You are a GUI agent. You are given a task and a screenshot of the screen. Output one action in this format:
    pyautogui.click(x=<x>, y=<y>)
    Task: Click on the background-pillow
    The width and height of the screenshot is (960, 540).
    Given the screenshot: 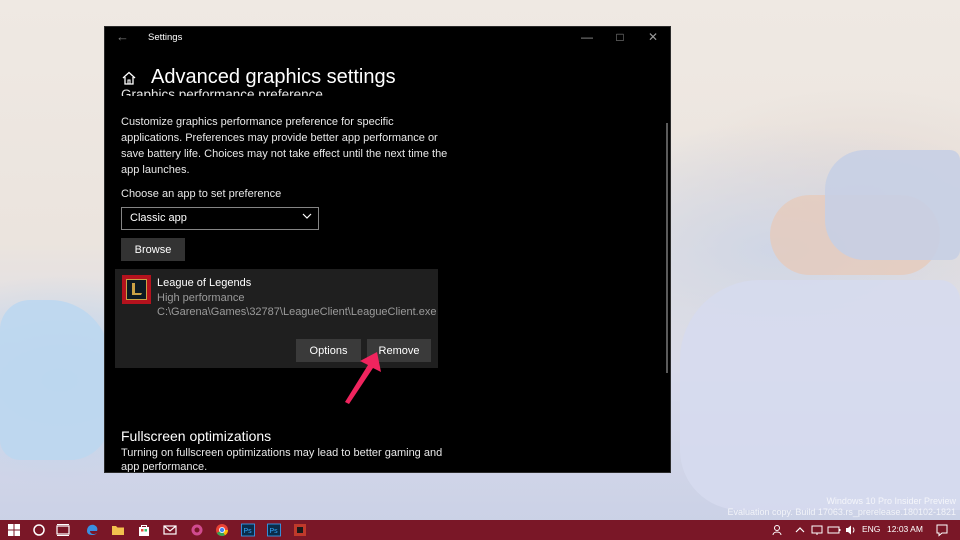 What is the action you would take?
    pyautogui.click(x=892, y=205)
    